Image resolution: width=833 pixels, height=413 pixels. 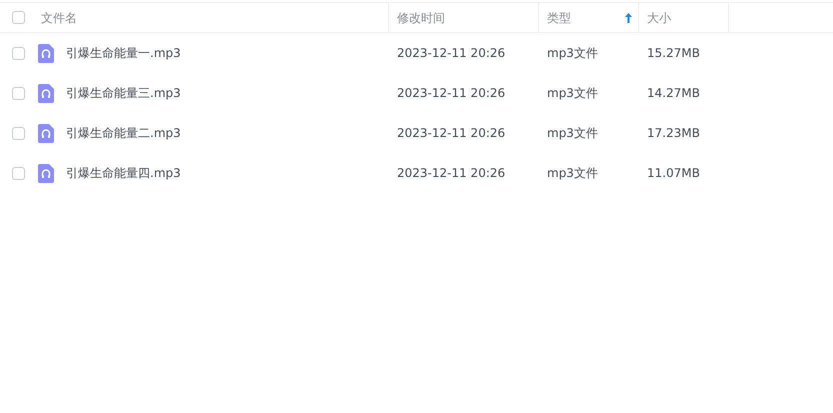 What do you see at coordinates (628, 17) in the screenshot?
I see `up-arrow-icon` at bounding box center [628, 17].